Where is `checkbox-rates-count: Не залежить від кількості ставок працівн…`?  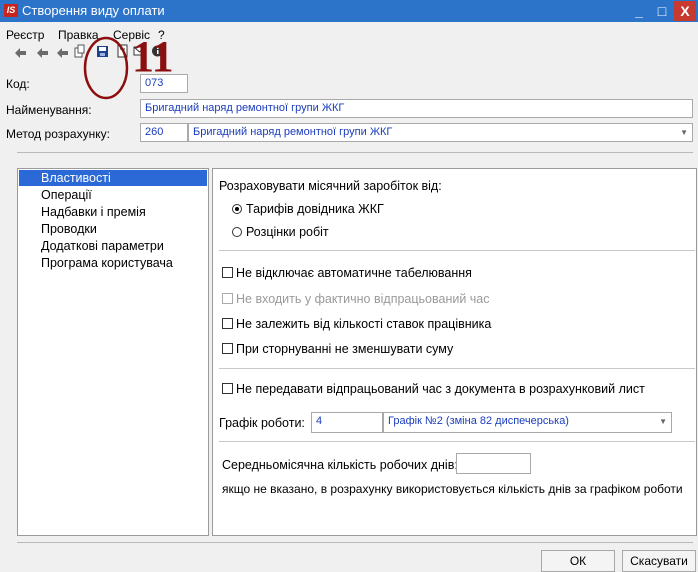
checkbox-rates-count: Не залежить від кількості ставок працівн… is located at coordinates (356, 324).